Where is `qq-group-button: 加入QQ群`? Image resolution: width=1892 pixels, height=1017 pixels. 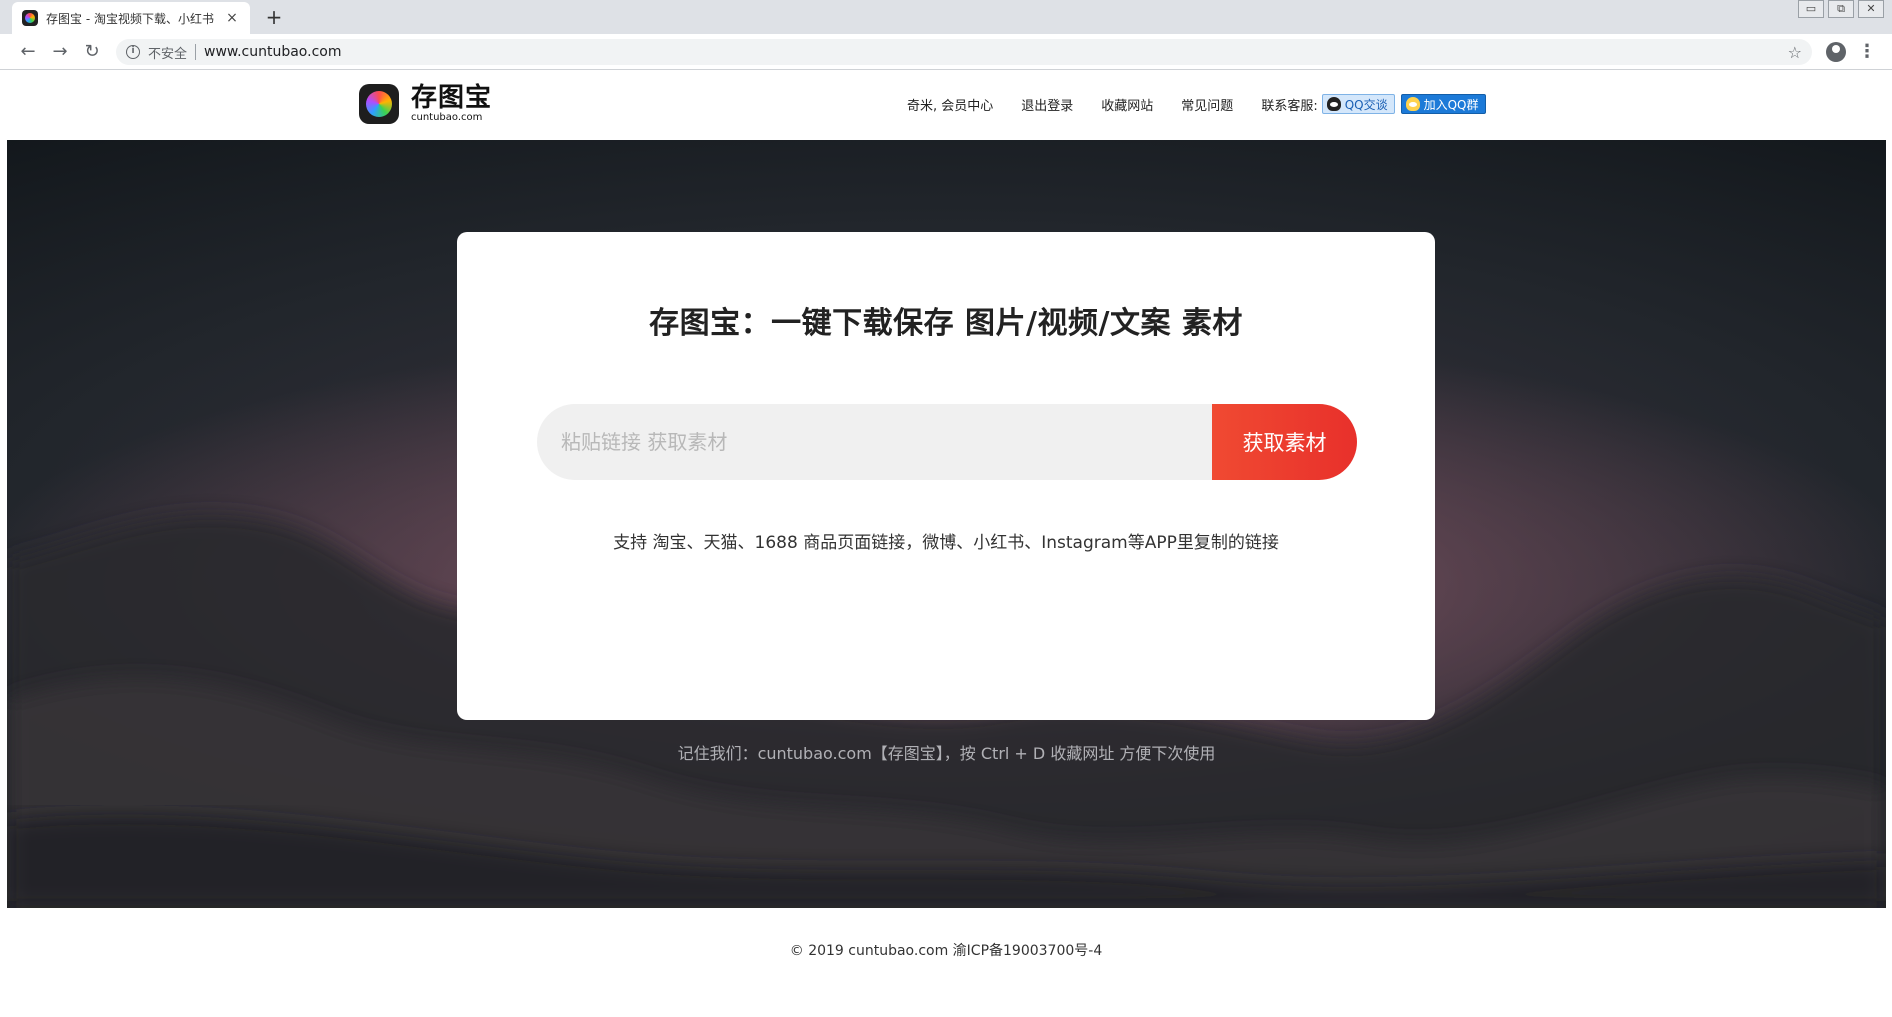 qq-group-button: 加入QQ群 is located at coordinates (1443, 104).